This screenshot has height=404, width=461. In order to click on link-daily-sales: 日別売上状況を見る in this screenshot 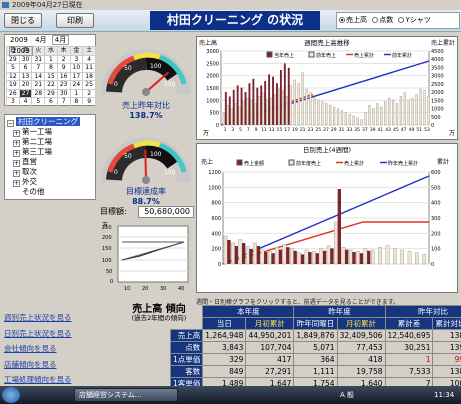, I will do `click(64, 334)`.